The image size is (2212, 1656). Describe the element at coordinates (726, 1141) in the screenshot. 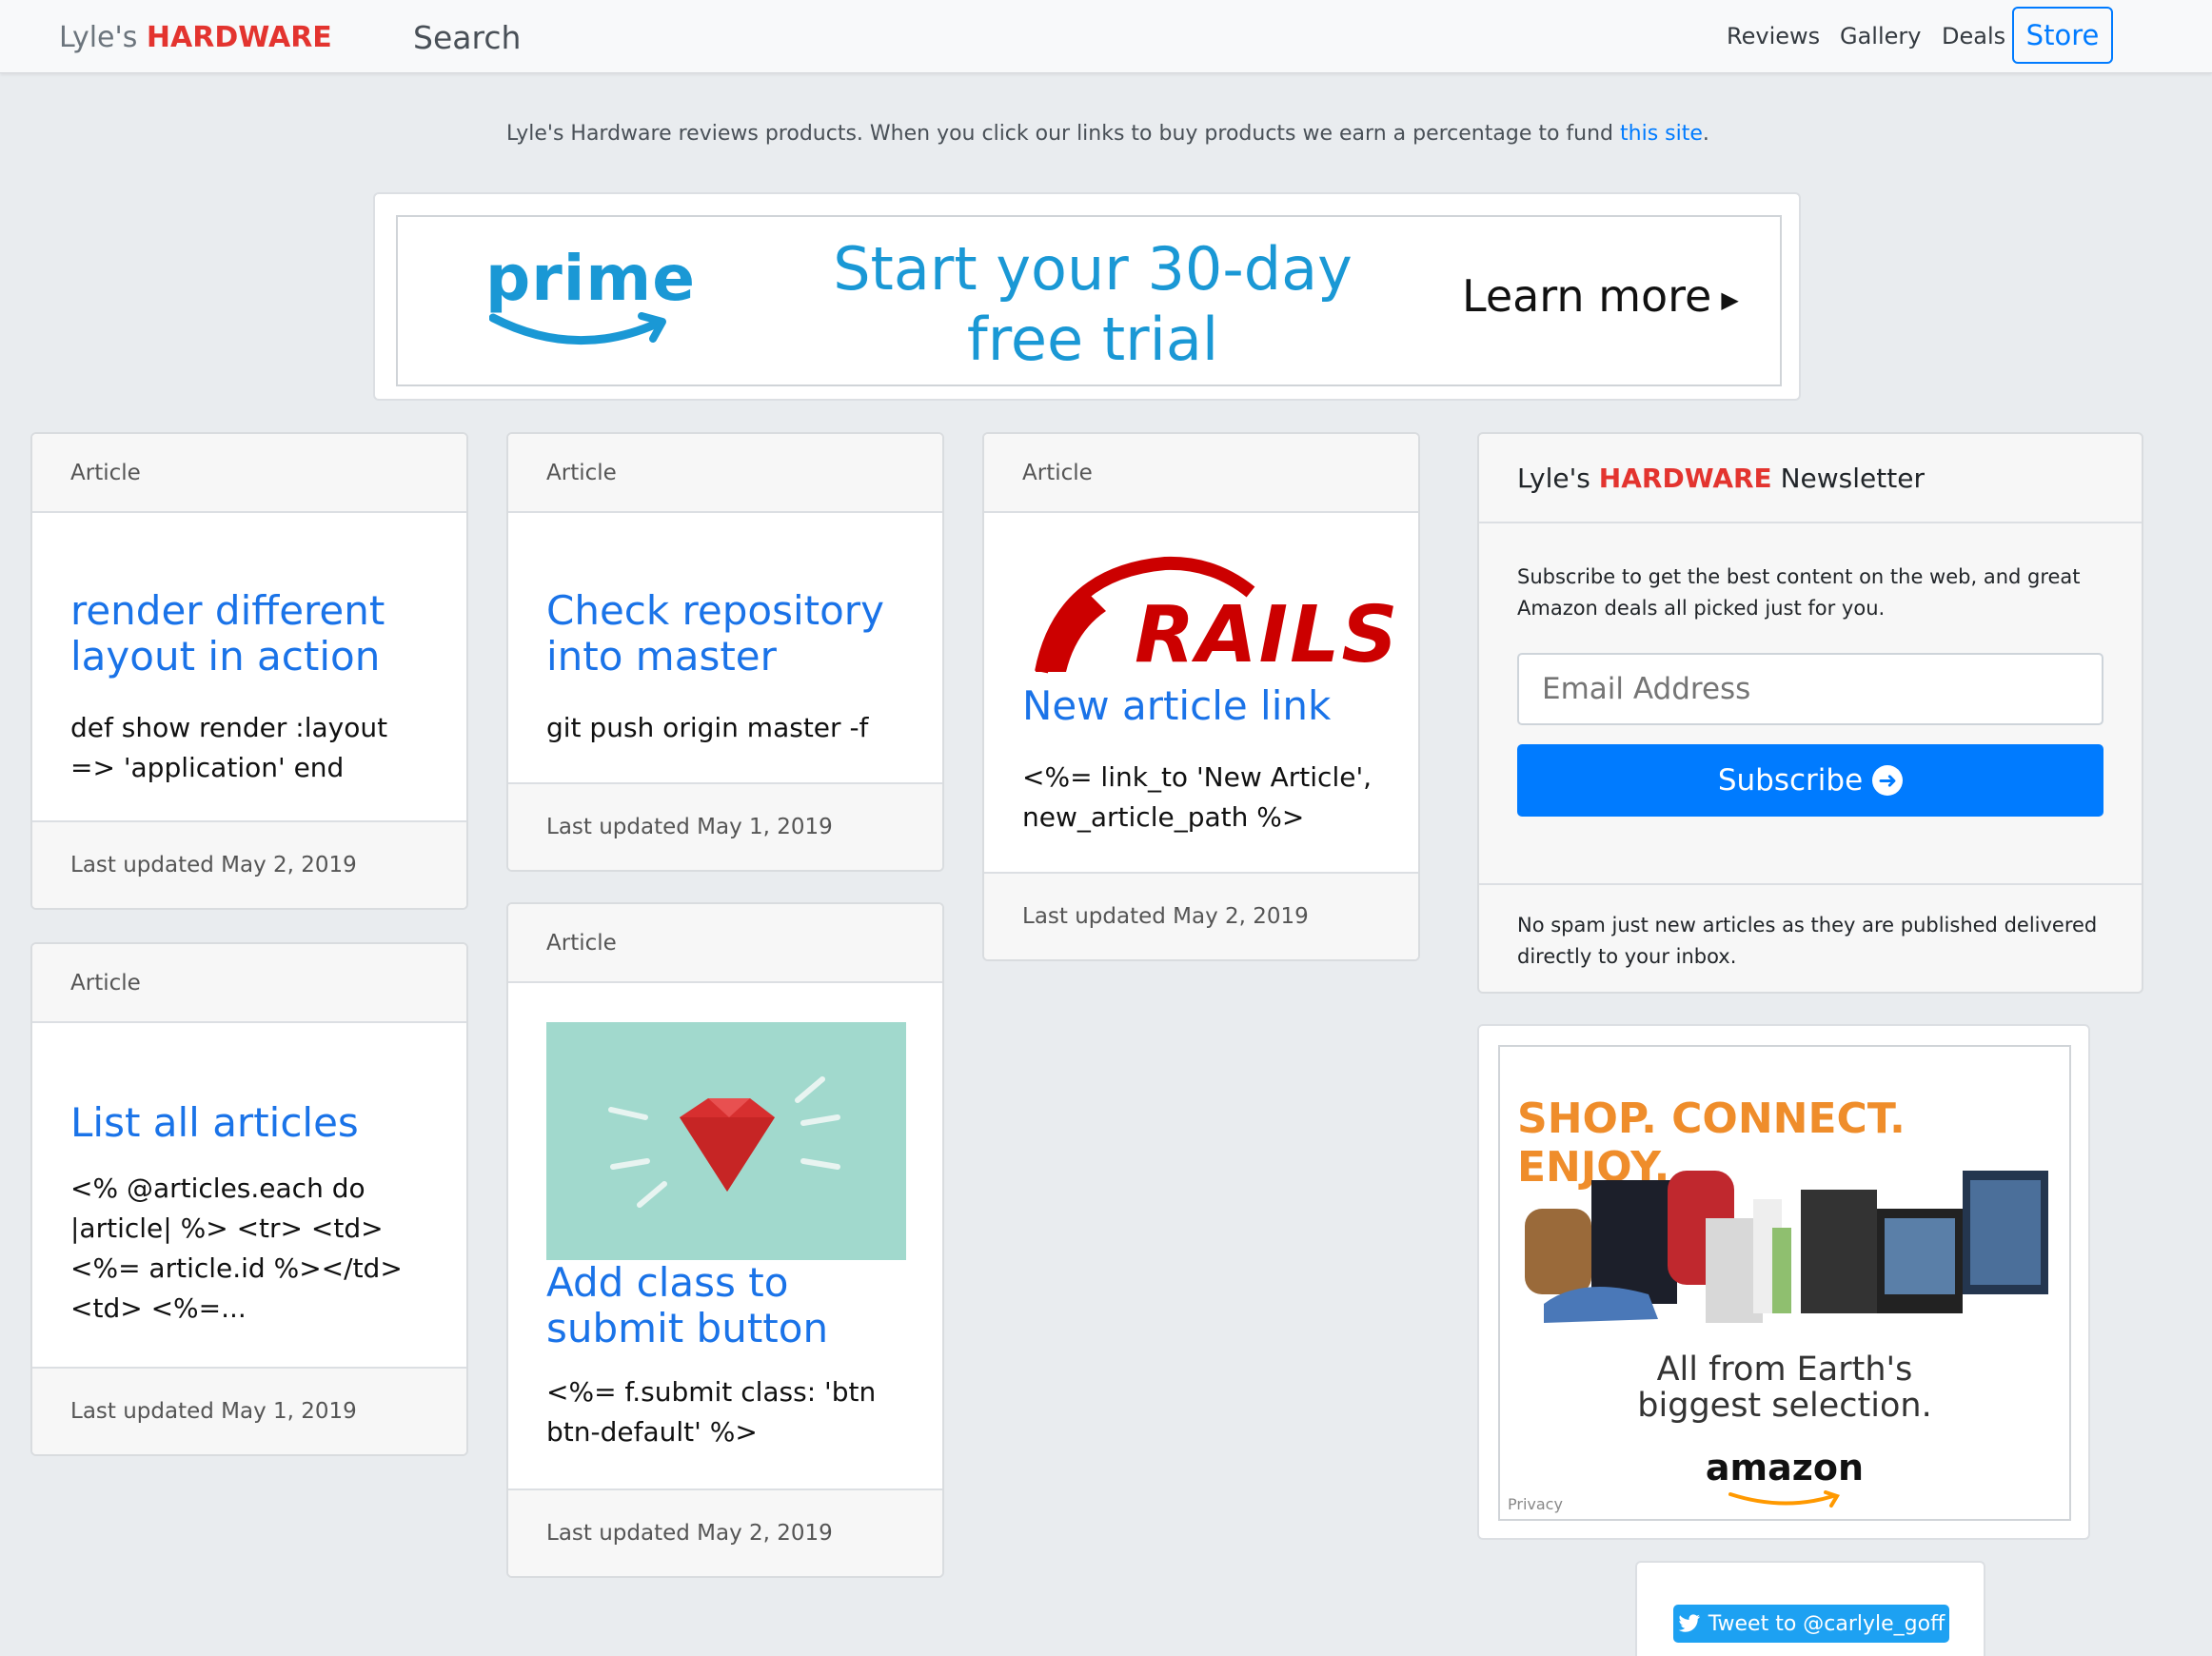

I see `ruby-gem-image` at that location.